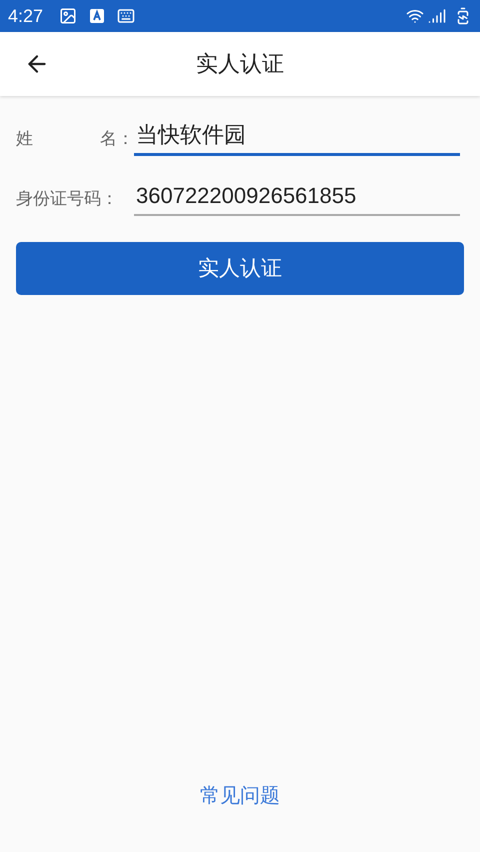 Image resolution: width=480 pixels, height=852 pixels. I want to click on wifi-icon, so click(415, 16).